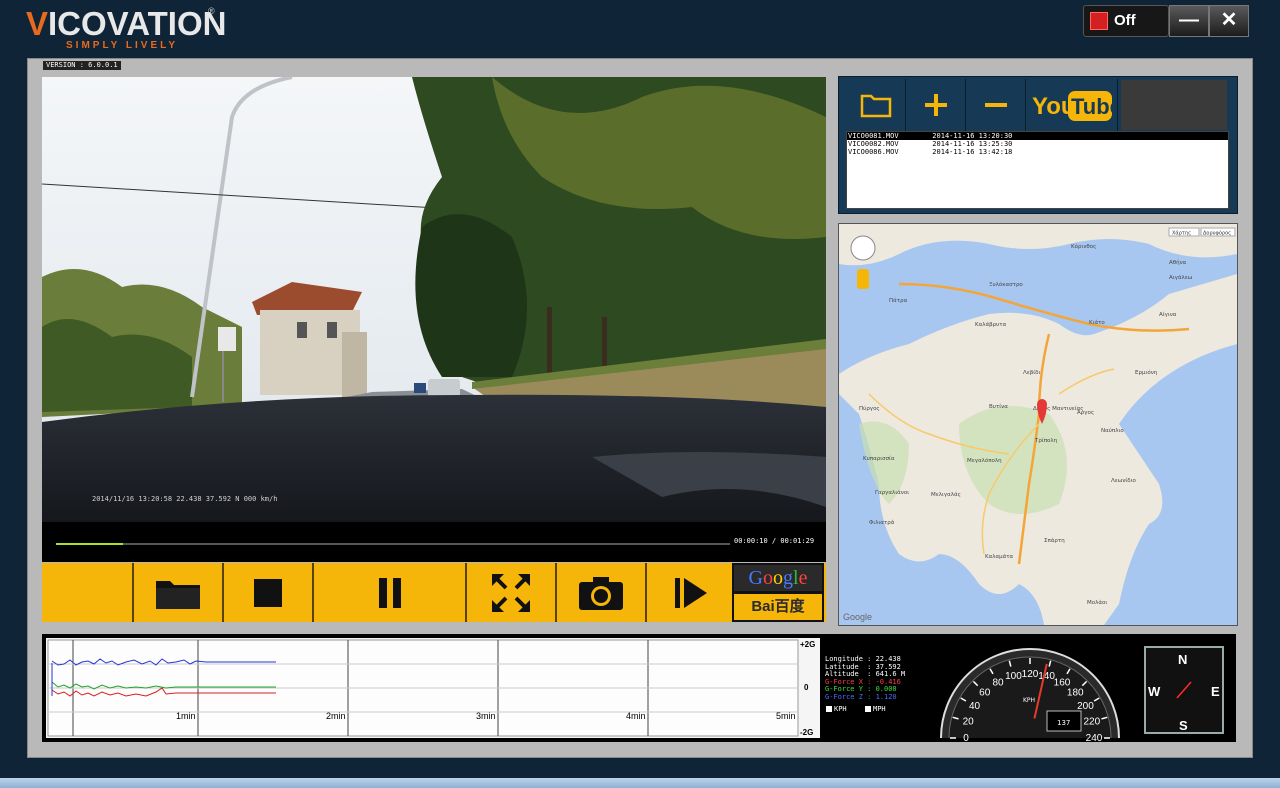 This screenshot has width=1280, height=788. I want to click on pause-icon, so click(389, 592).